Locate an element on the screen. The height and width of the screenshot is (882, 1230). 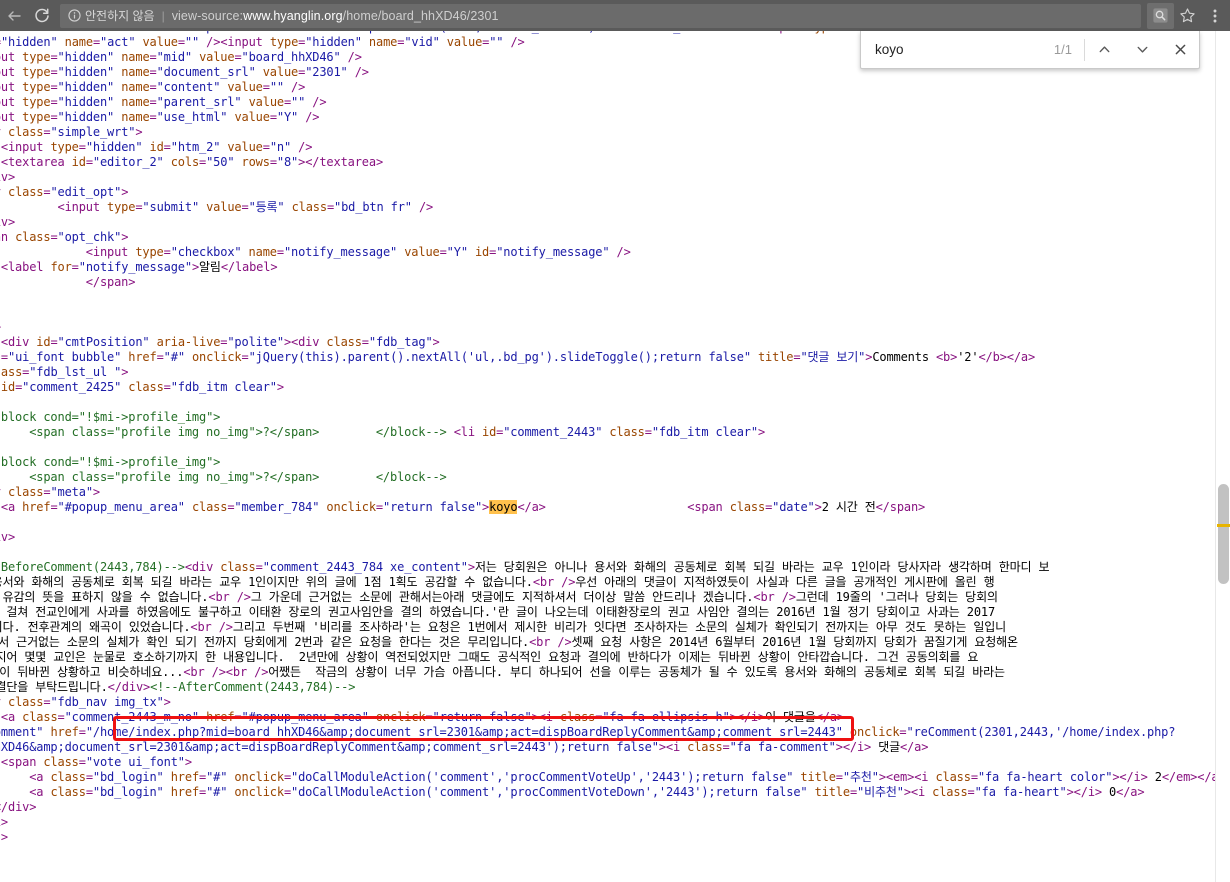
security-status: 안전하지 않음 is located at coordinates (111, 15).